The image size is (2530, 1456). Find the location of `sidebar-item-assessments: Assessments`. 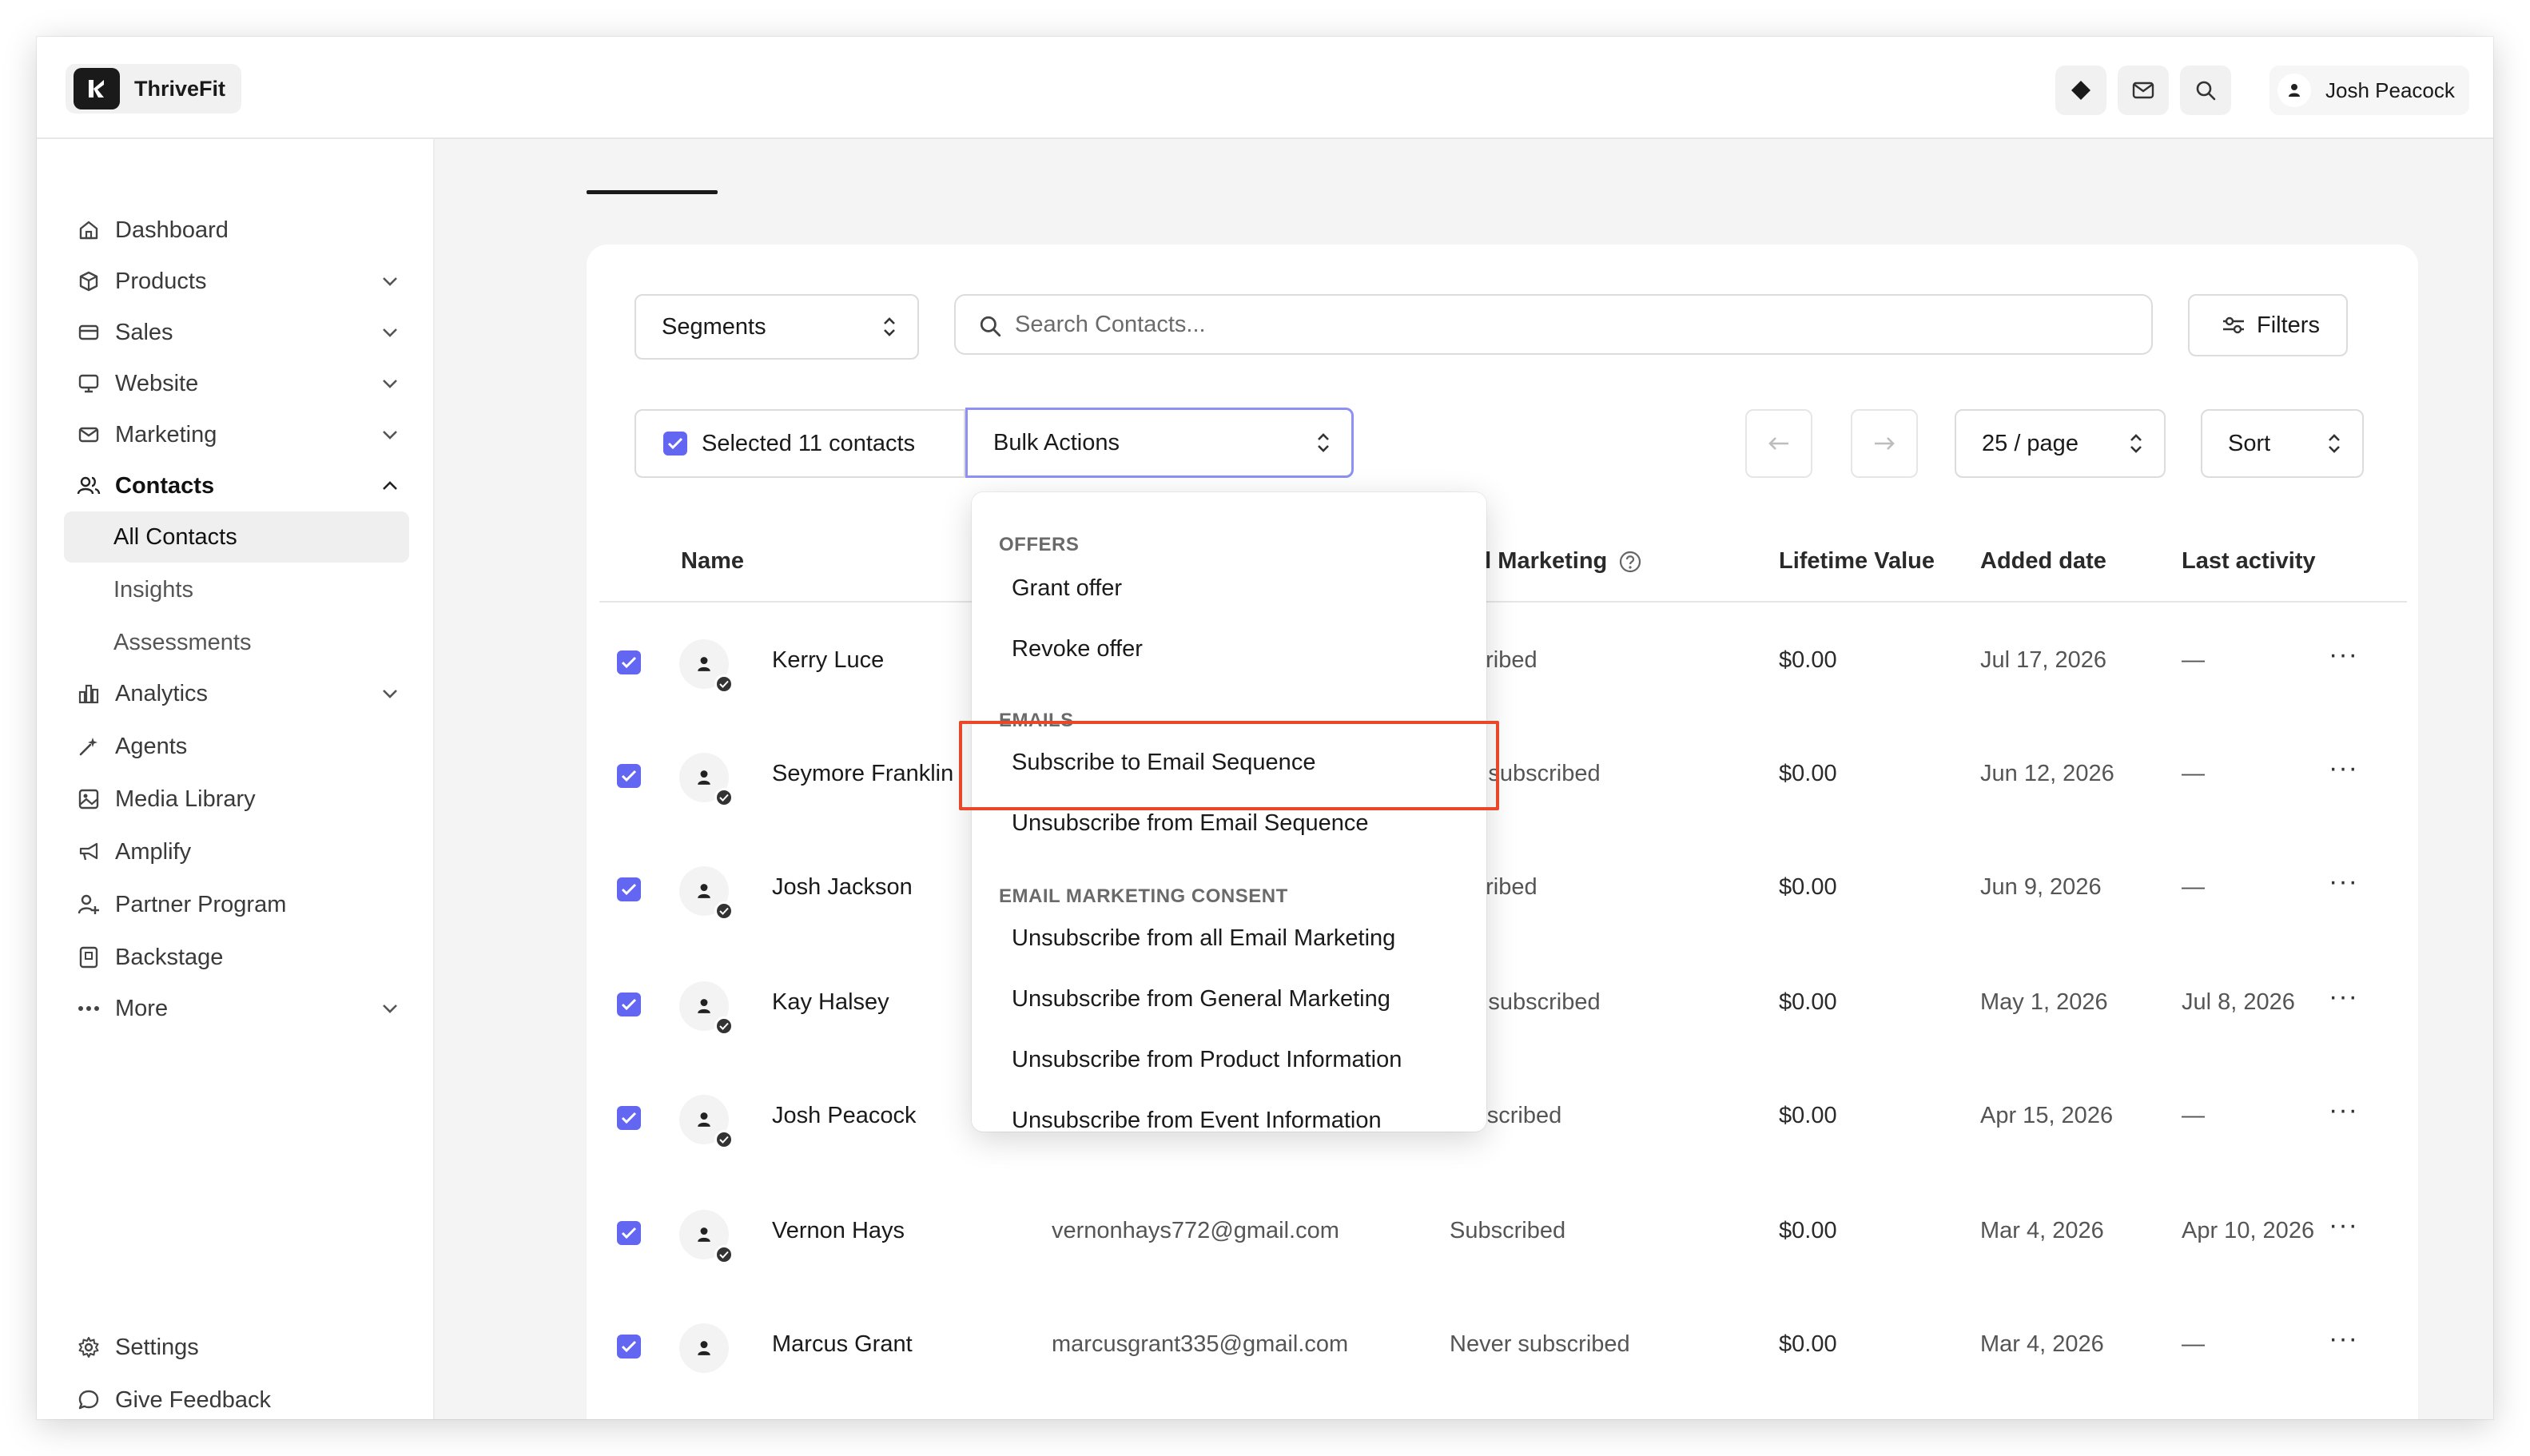

sidebar-item-assessments: Assessments is located at coordinates (237, 642).